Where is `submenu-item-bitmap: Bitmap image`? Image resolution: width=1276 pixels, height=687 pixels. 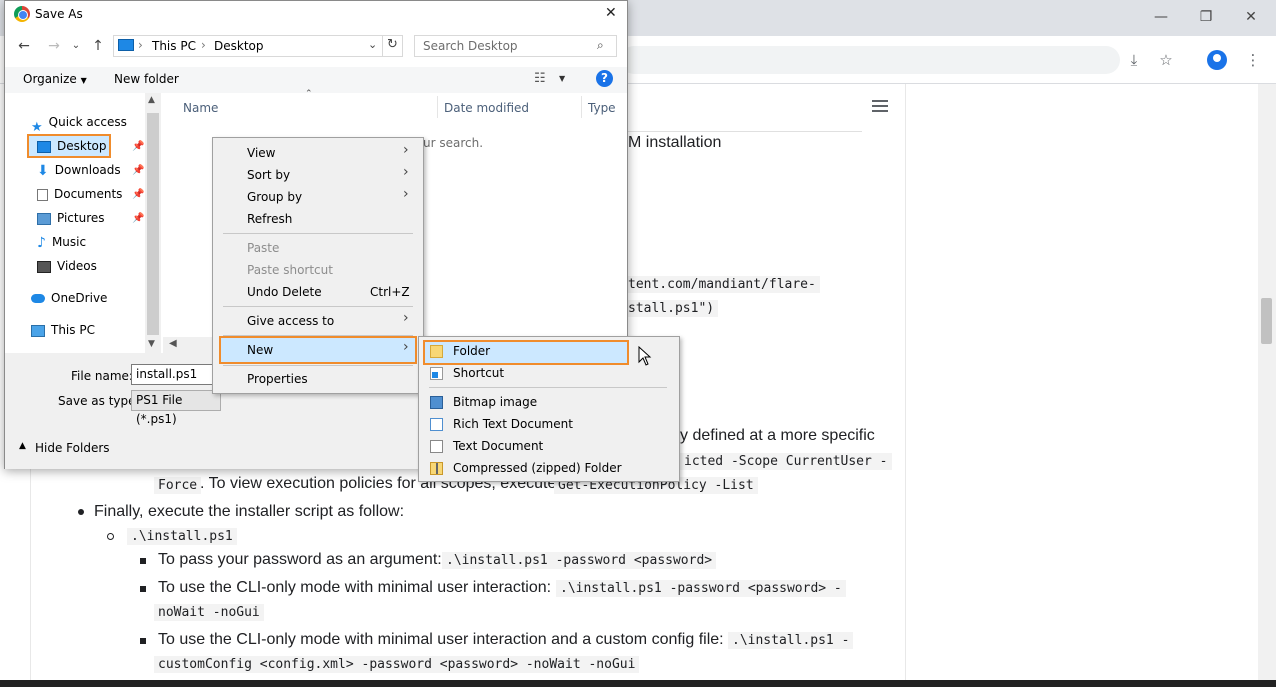
submenu-item-bitmap: Bitmap image is located at coordinates (495, 402).